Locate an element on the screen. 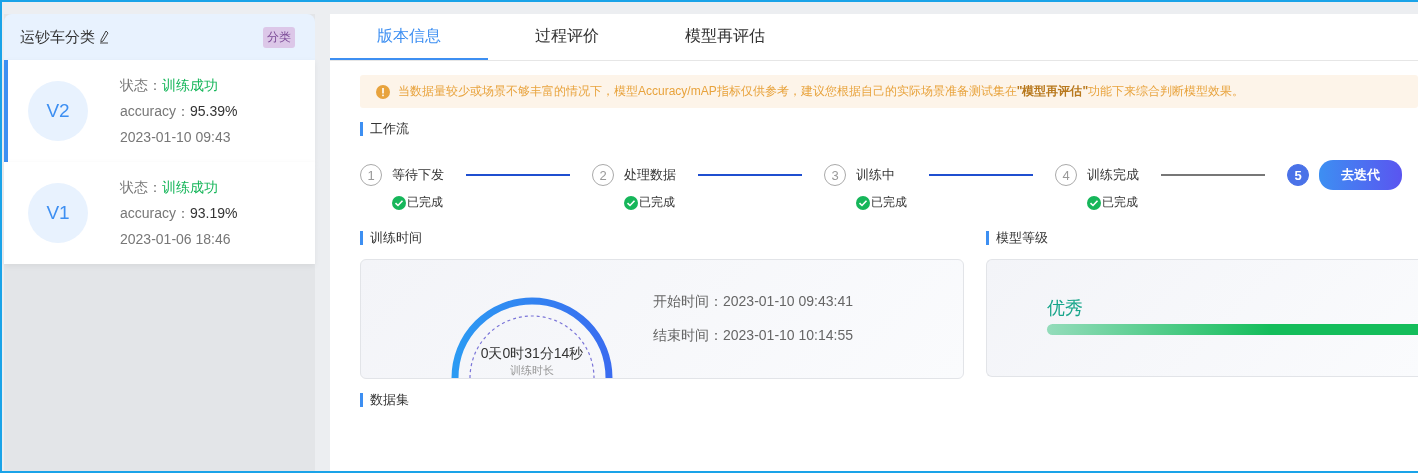  warning-icon is located at coordinates (383, 91).